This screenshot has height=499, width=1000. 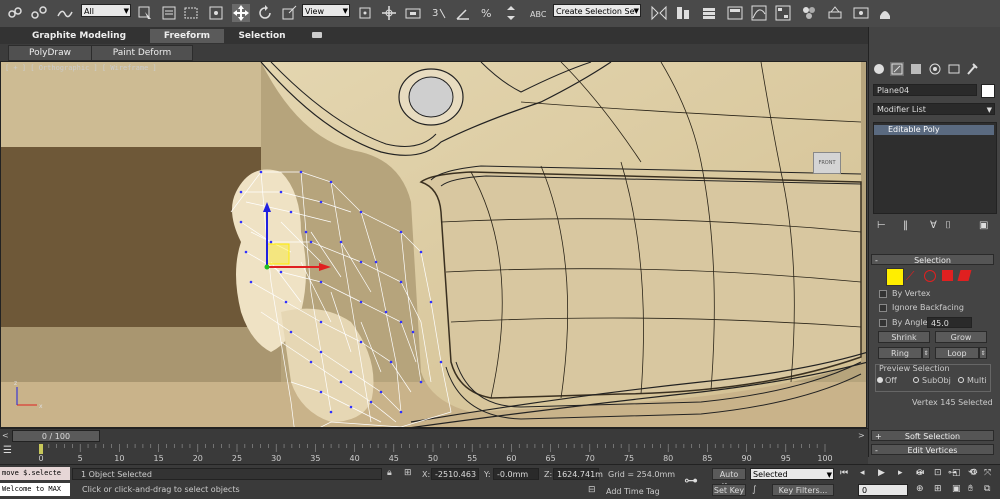 What do you see at coordinates (956, 473) in the screenshot?
I see `field-of-view-icon: ◱` at bounding box center [956, 473].